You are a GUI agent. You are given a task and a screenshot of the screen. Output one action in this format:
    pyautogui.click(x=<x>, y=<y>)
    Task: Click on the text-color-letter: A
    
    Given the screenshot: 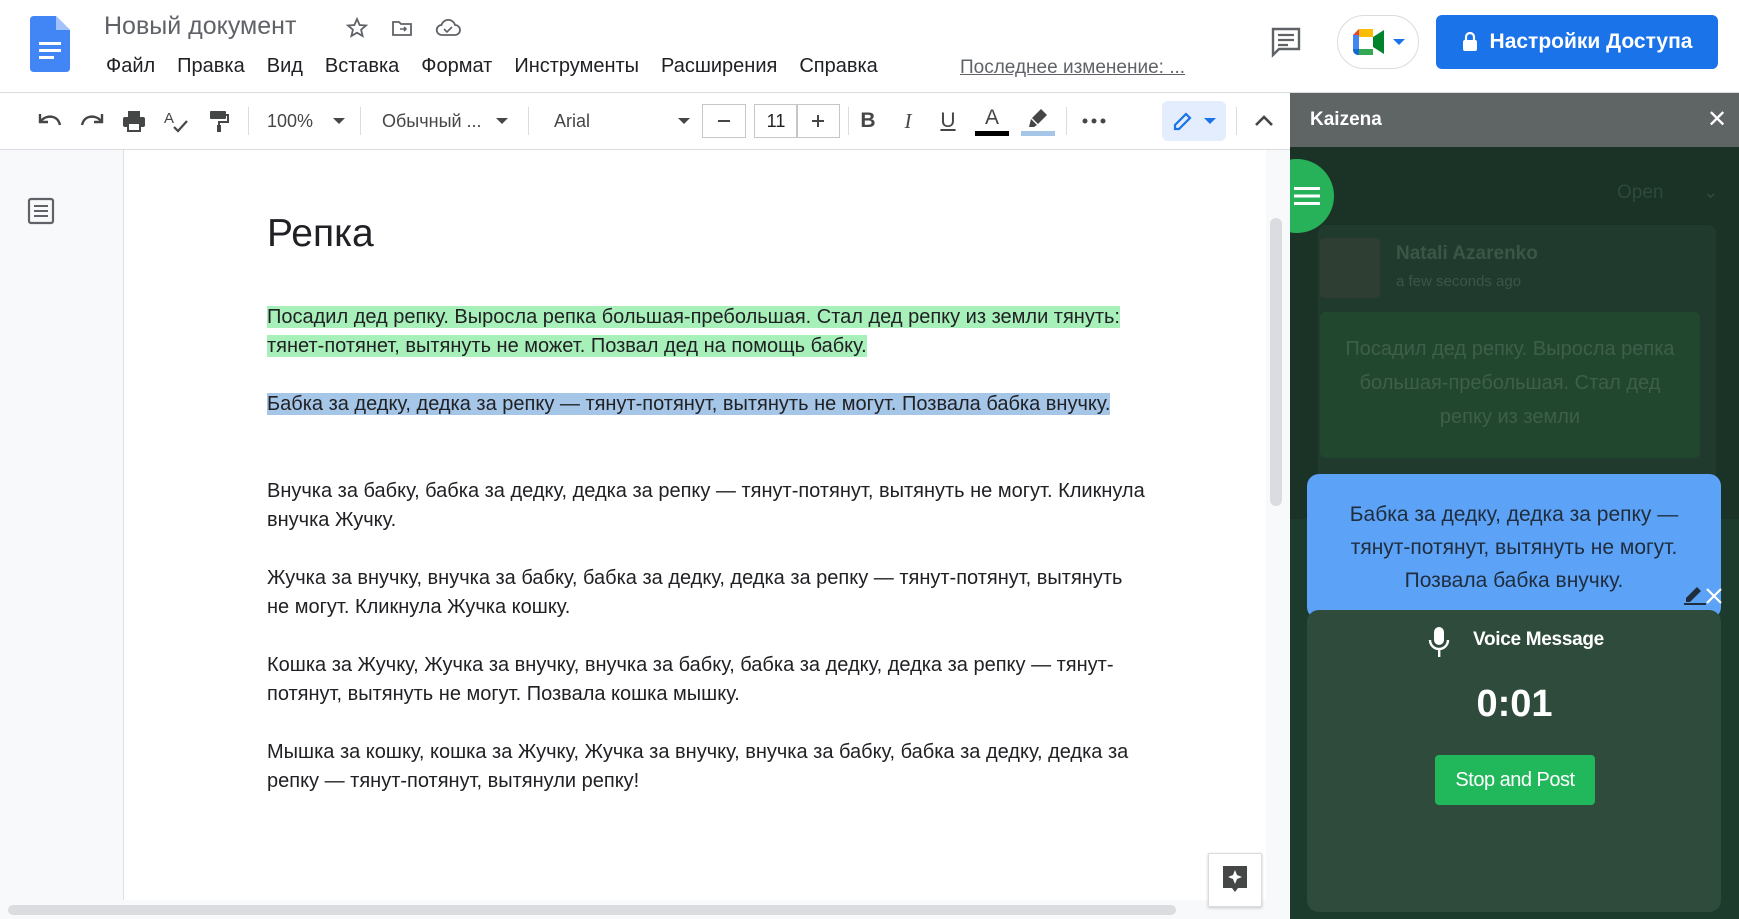 What is the action you would take?
    pyautogui.click(x=991, y=117)
    